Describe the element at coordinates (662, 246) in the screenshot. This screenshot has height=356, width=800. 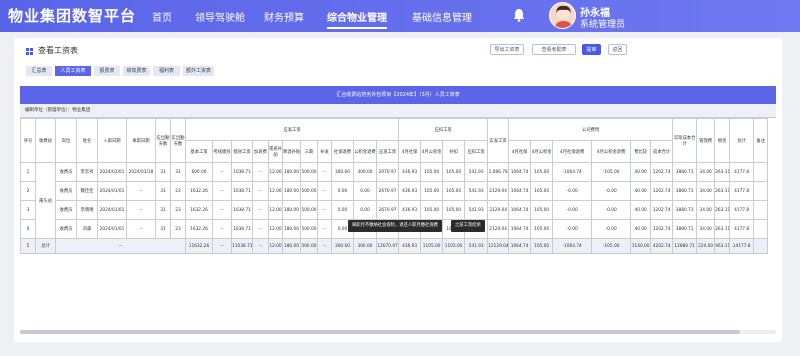
I see `table-cell: 4202.74` at that location.